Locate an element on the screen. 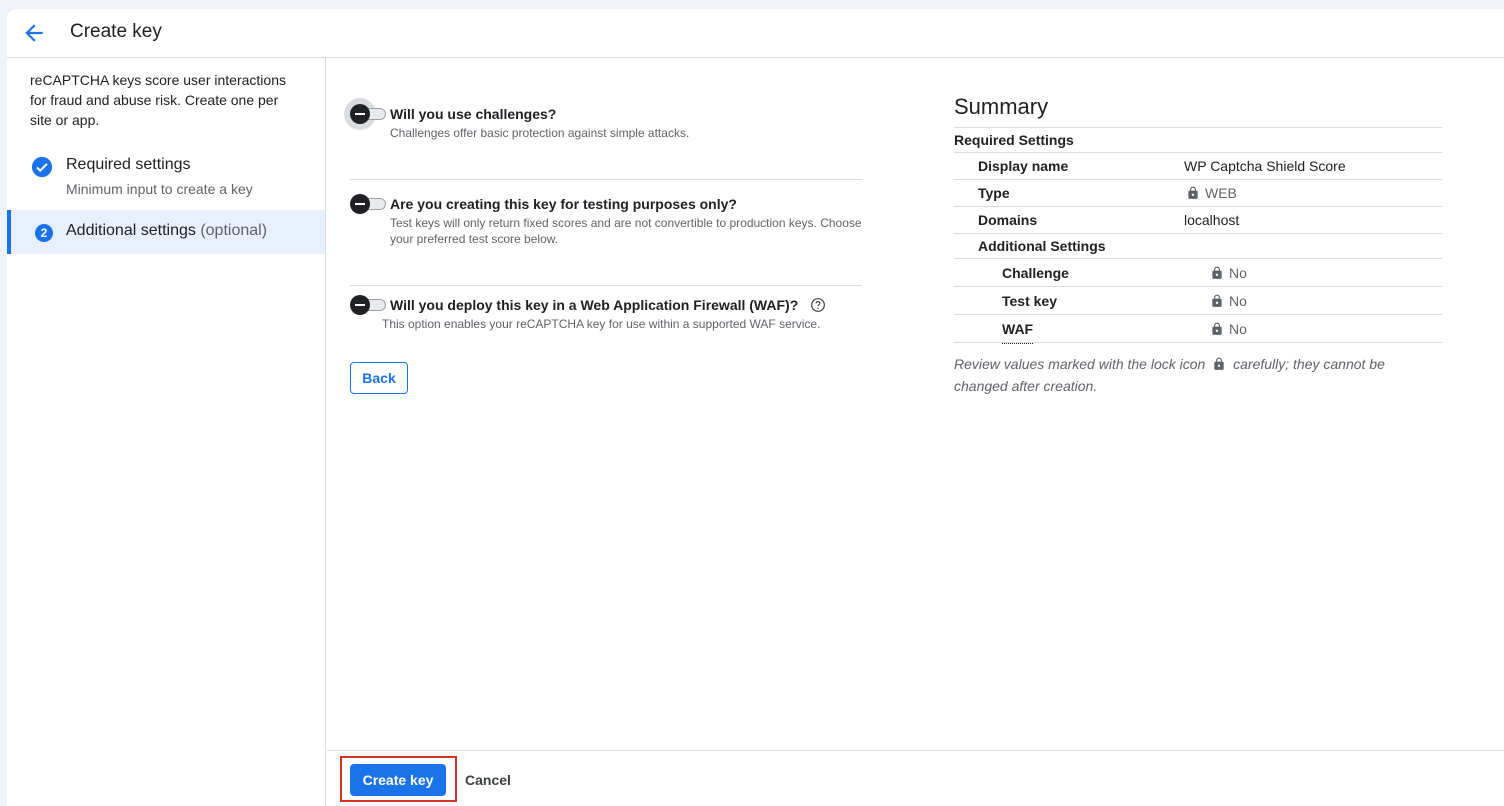  summary-required-header: Required Settings is located at coordinates (1198, 140).